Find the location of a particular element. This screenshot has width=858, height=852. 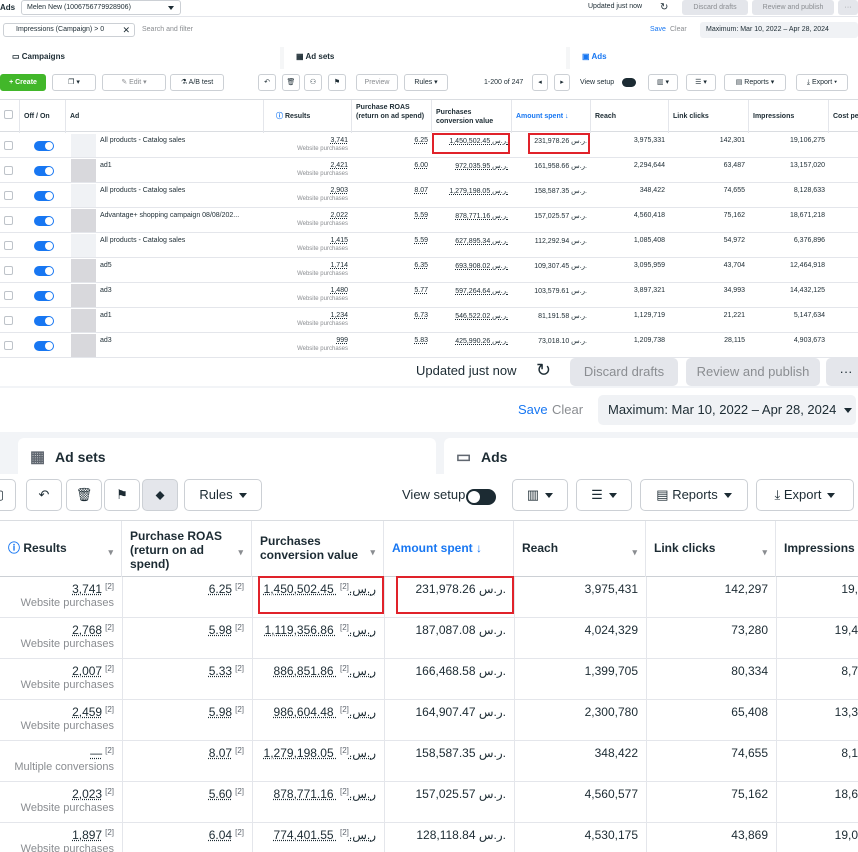

off-on-header: Off / On is located at coordinates (43, 116).